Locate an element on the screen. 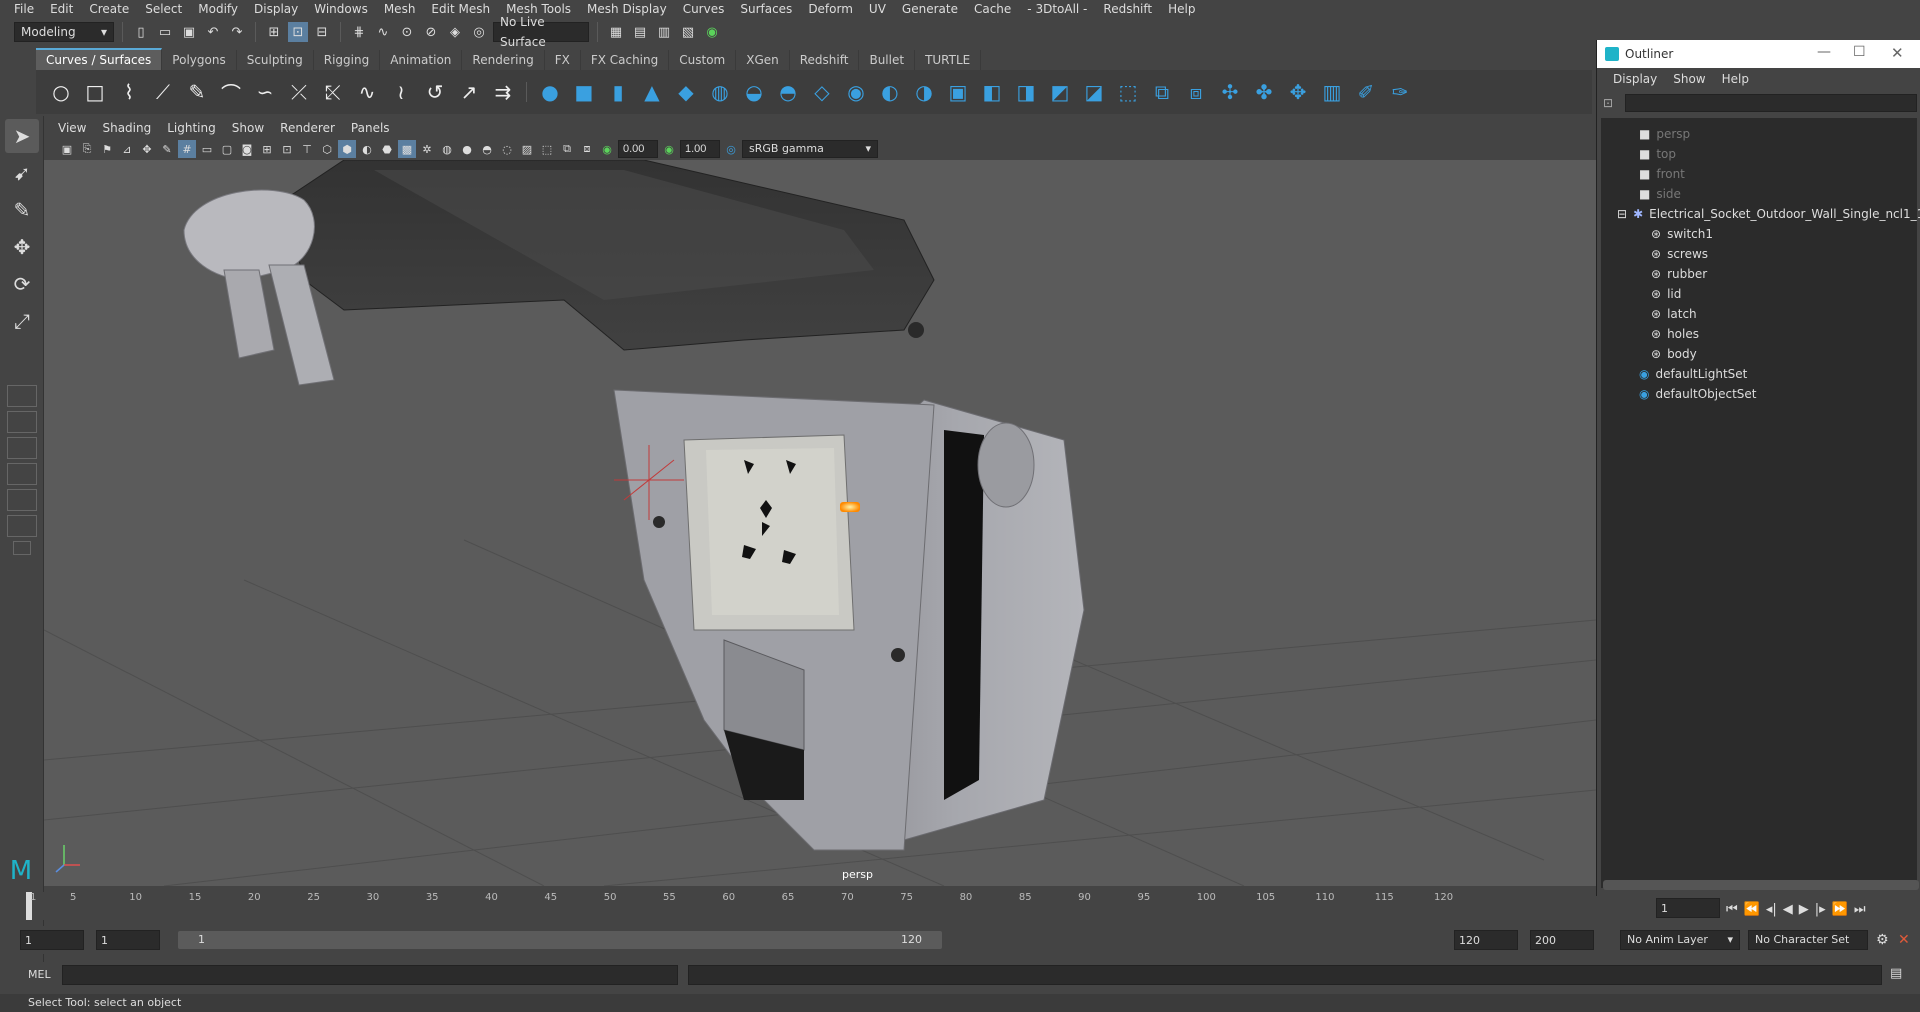  shelf-tab: Curves / Surfaces is located at coordinates (99, 59).